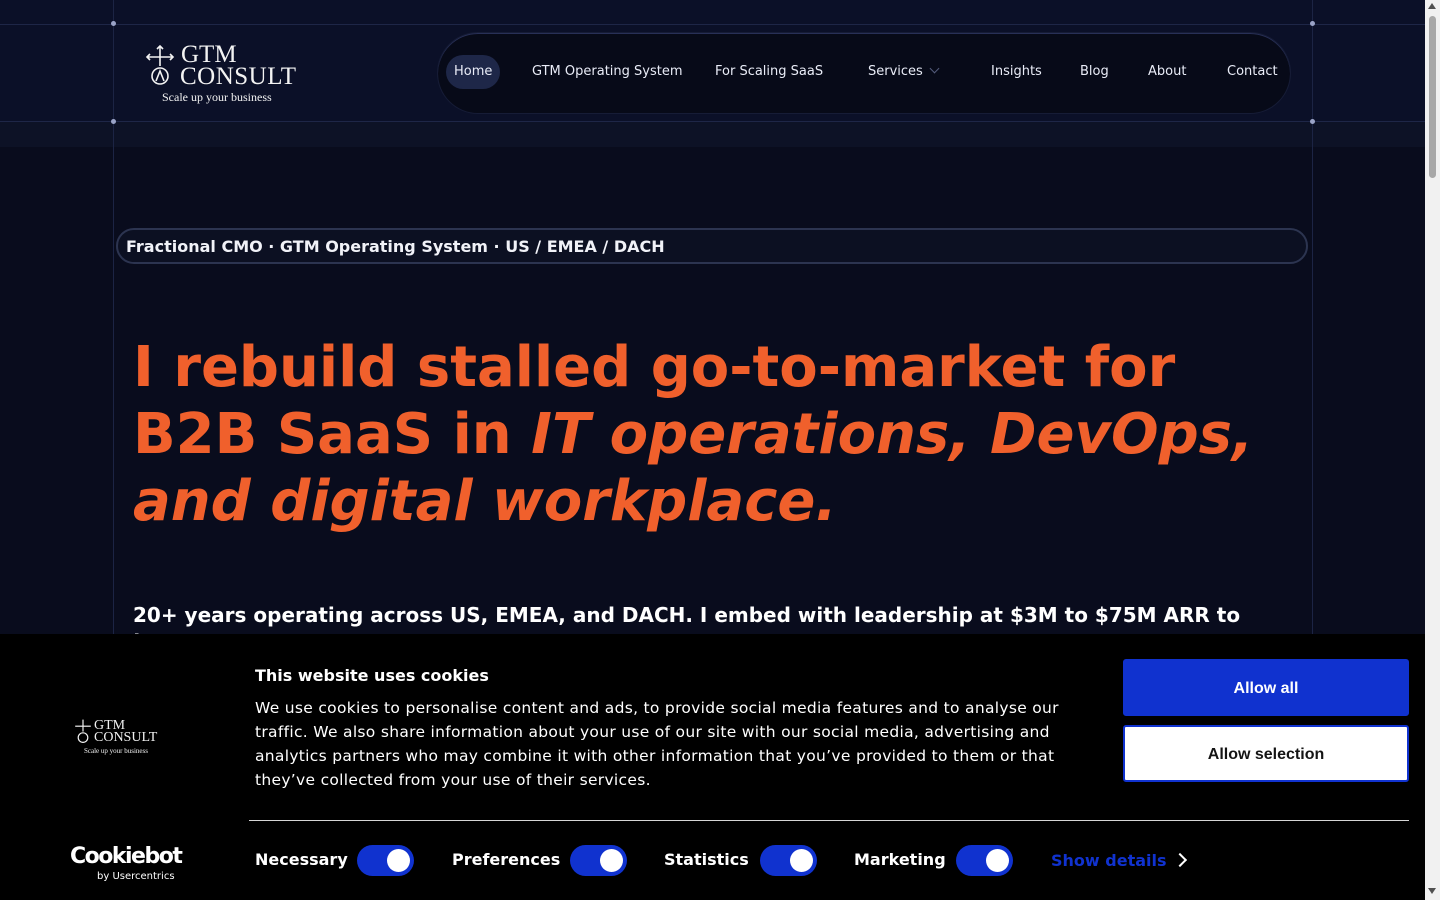  I want to click on toggle-marketing, so click(984, 860).